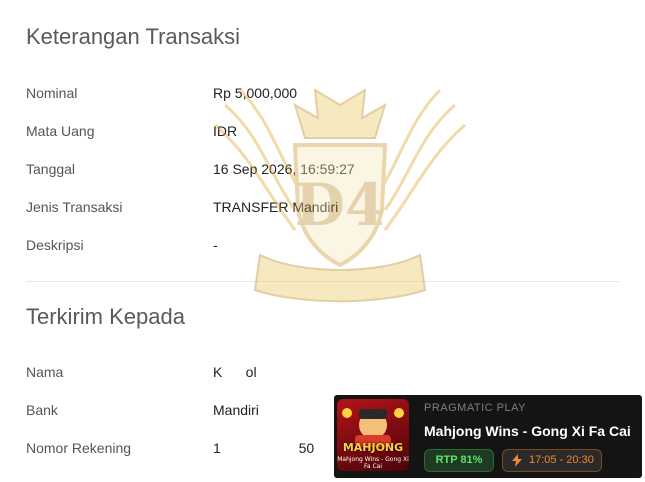 The width and height of the screenshot is (645, 482). I want to click on detail-row-date: Tanggal 16 Sep 2026, 16:59:27, so click(335, 171).